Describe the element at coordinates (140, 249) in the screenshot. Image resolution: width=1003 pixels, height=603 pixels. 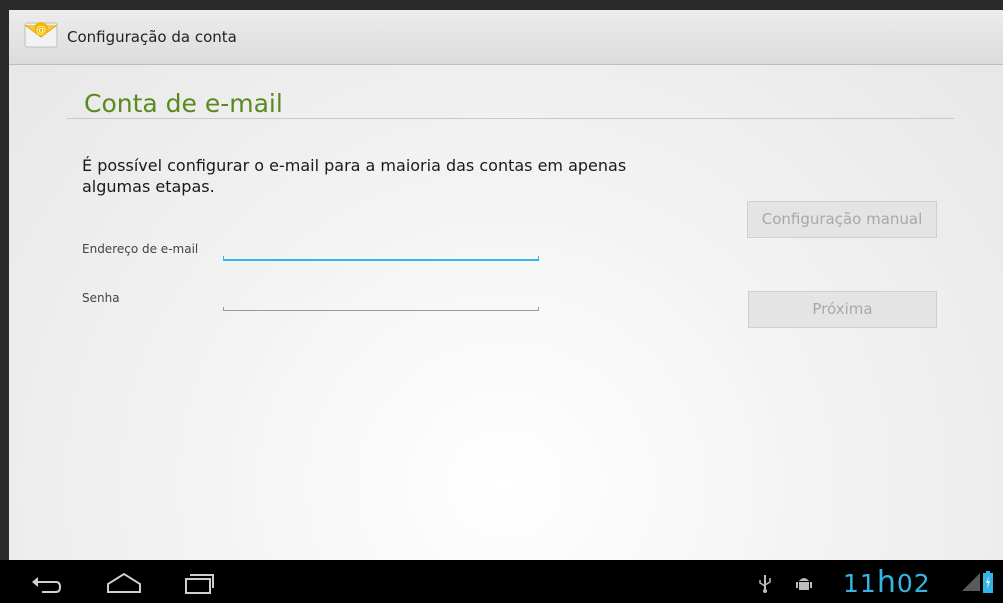
I see `email-label: Endereço de e-mail` at that location.